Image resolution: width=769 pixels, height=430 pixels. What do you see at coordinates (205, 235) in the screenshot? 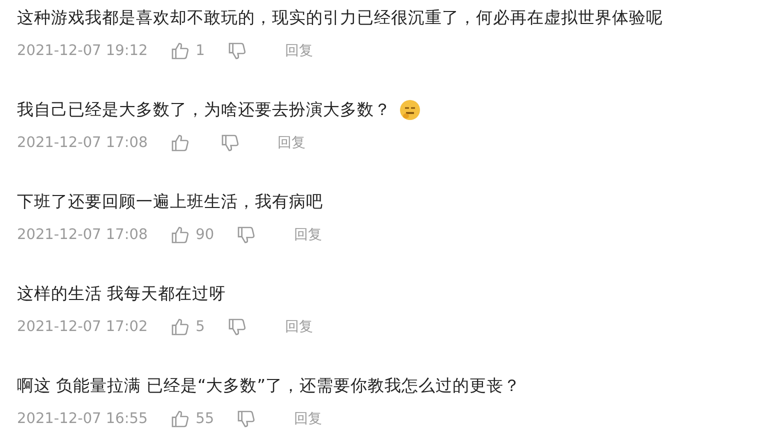
I see `like-count: 90` at bounding box center [205, 235].